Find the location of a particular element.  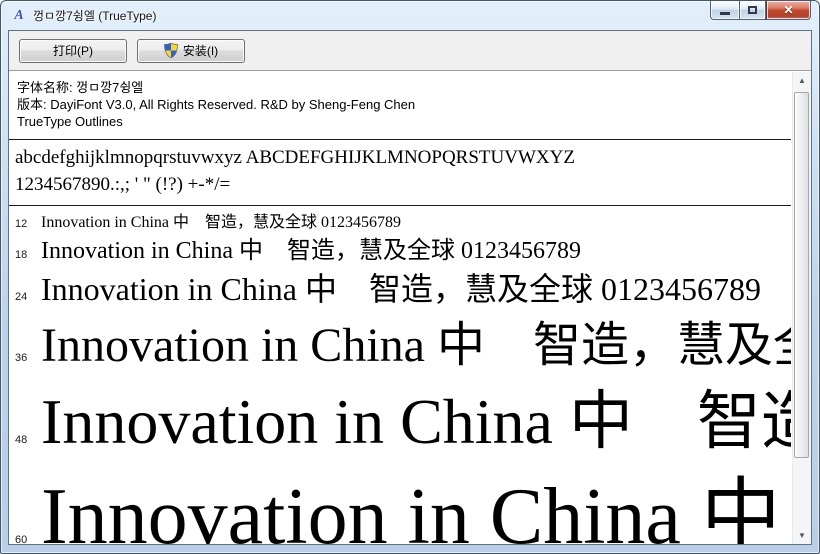

scroll-up-icon: ▲ is located at coordinates (802, 80).